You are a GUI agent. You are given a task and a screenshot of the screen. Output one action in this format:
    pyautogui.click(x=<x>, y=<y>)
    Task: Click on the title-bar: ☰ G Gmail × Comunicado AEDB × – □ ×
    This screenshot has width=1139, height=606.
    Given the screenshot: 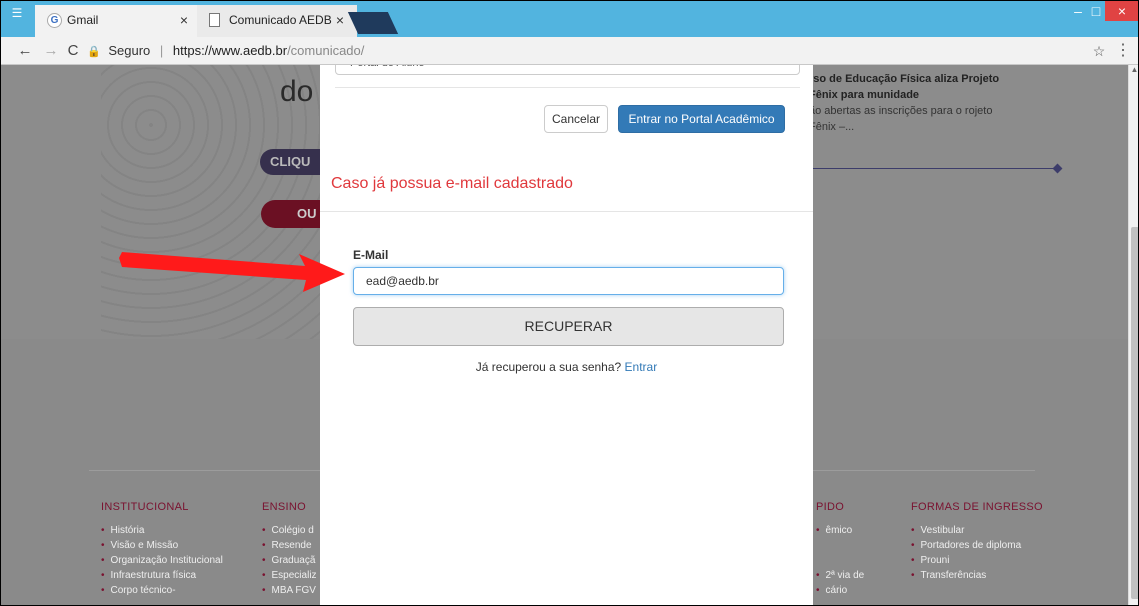 What is the action you would take?
    pyautogui.click(x=569, y=19)
    